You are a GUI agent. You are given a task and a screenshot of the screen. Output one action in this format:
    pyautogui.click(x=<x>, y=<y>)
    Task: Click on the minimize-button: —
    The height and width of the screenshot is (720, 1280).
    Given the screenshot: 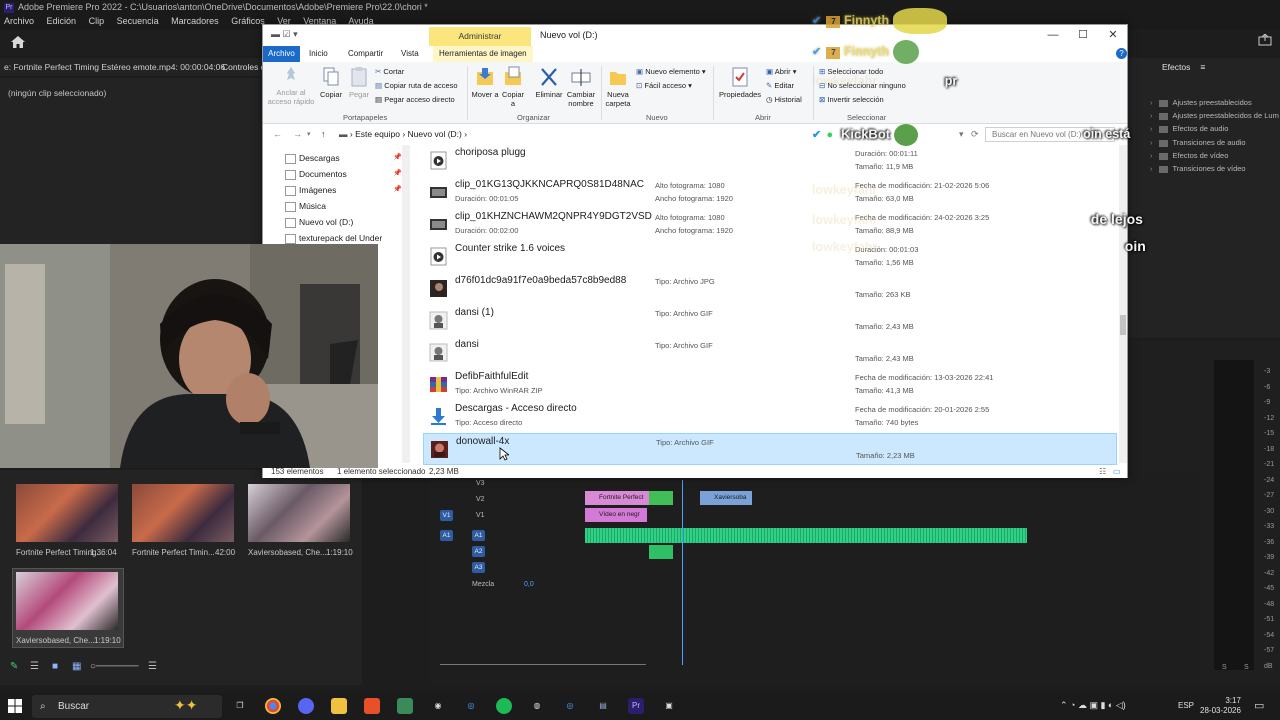 What is the action you would take?
    pyautogui.click(x=1053, y=35)
    